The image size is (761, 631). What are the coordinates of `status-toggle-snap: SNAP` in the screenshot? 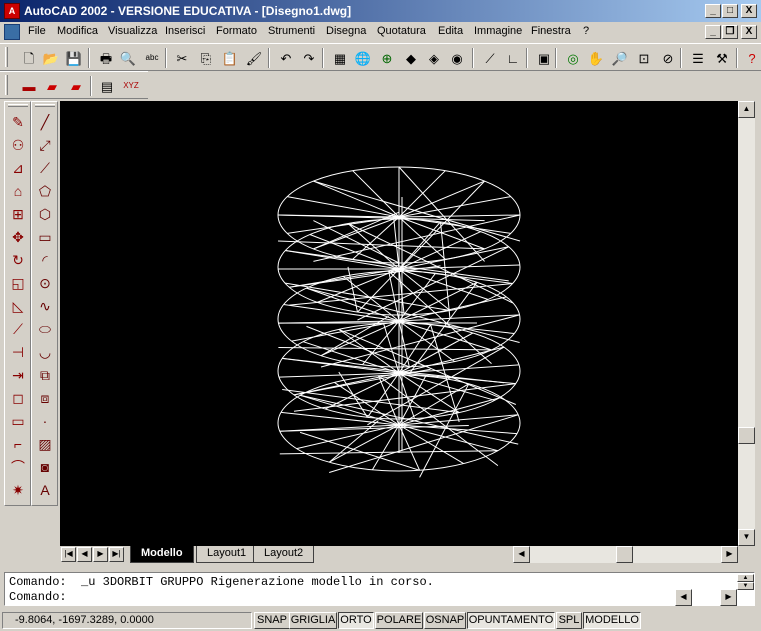 It's located at (272, 620).